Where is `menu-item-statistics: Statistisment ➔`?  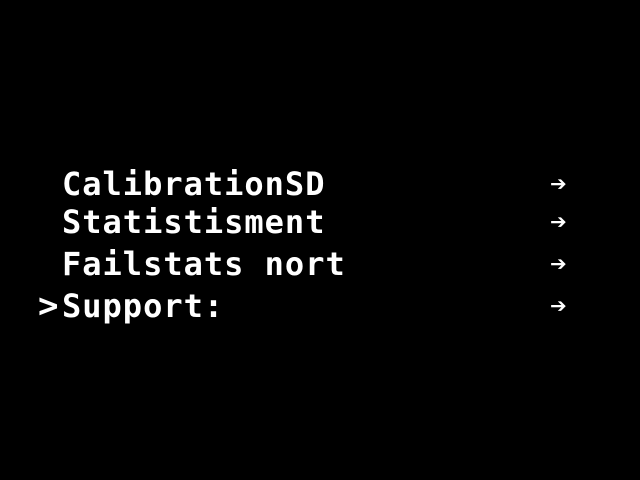 menu-item-statistics: Statistisment ➔ is located at coordinates (318, 222).